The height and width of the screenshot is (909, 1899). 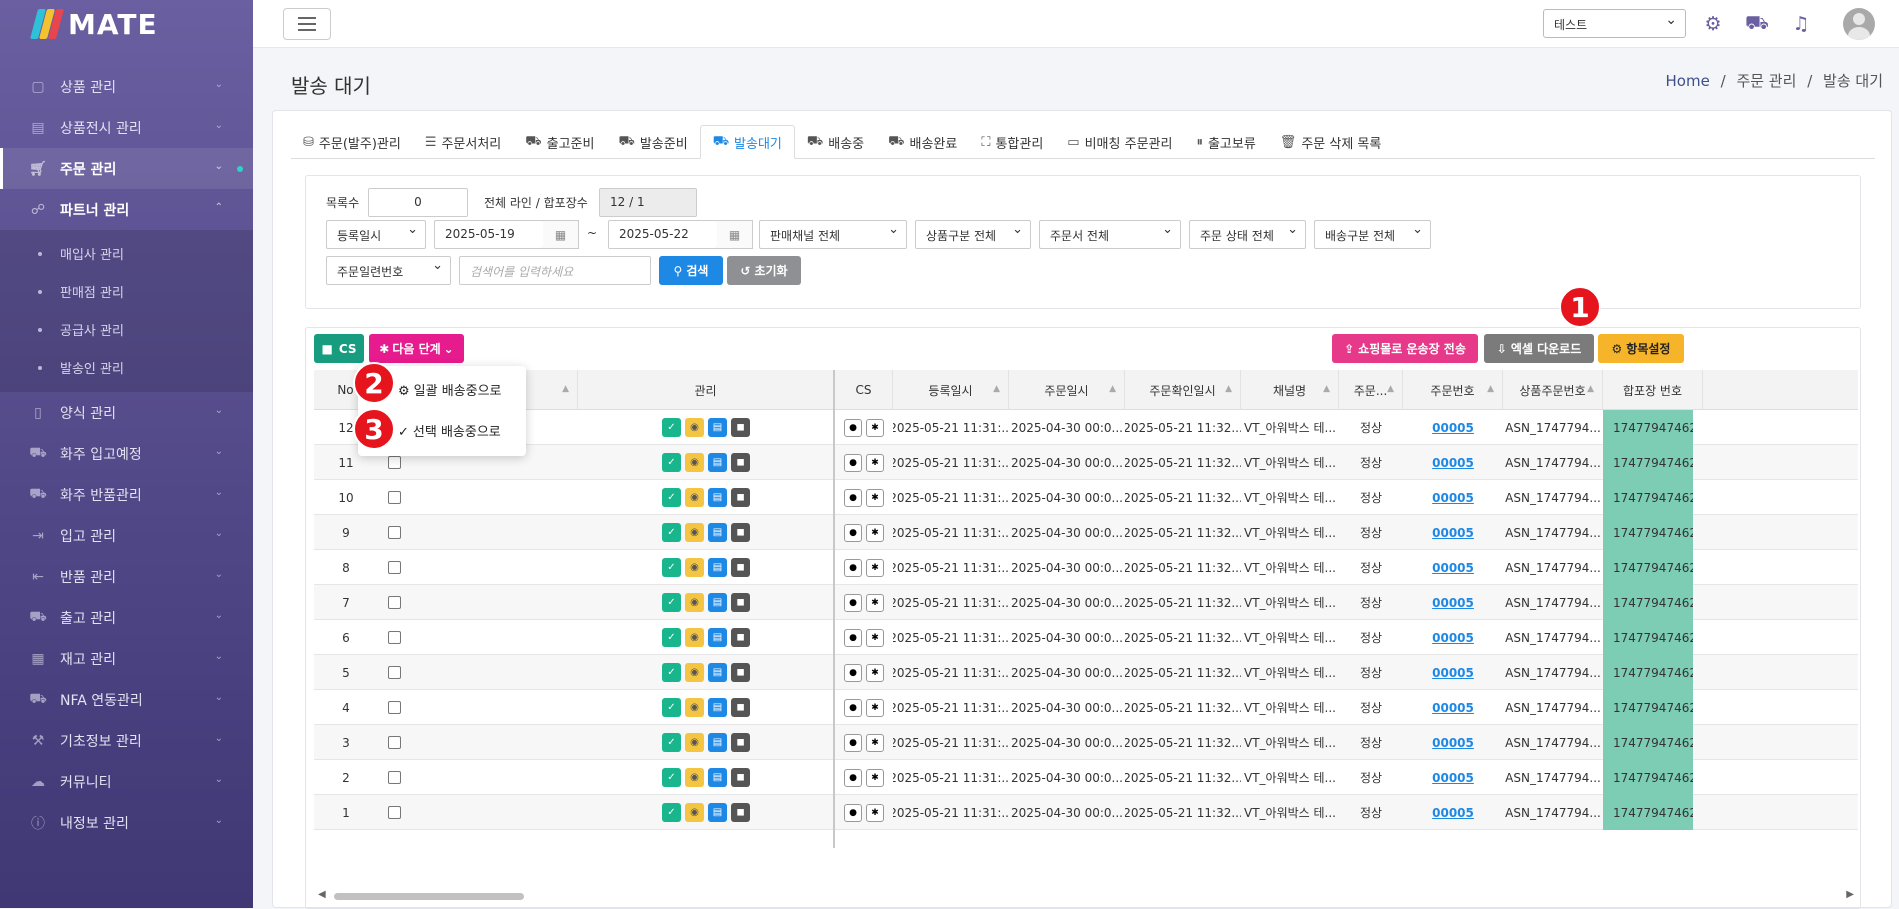 What do you see at coordinates (1757, 24) in the screenshot?
I see `warehouse-icon: ⛟` at bounding box center [1757, 24].